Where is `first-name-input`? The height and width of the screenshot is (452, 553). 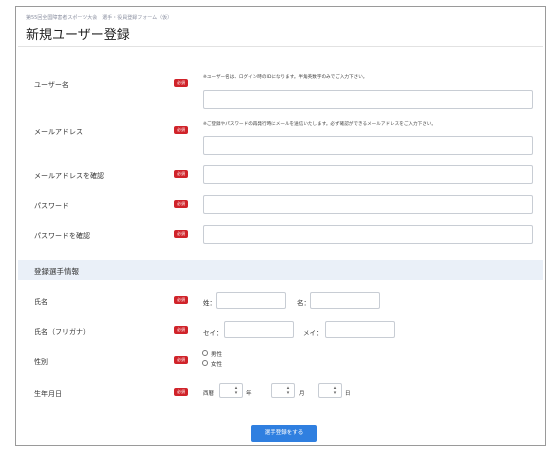
first-name-input is located at coordinates (345, 300).